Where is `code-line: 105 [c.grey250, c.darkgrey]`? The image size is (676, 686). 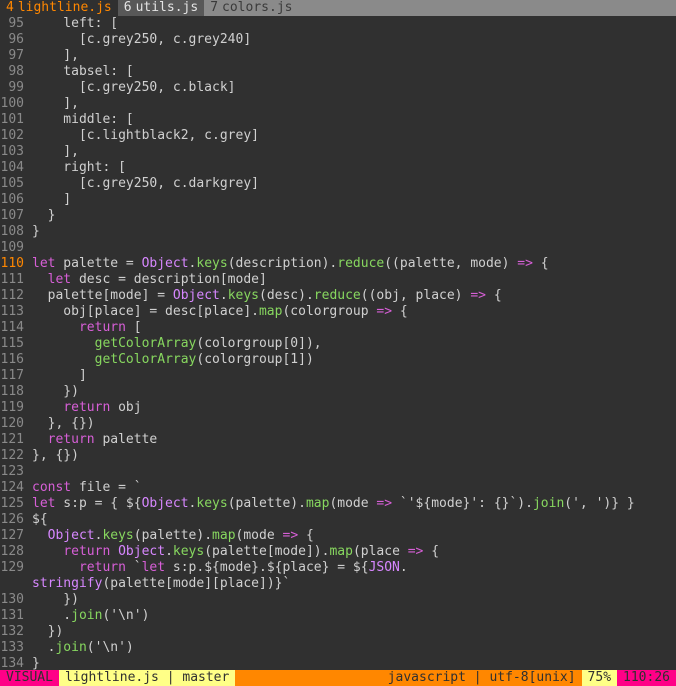
code-line: 105 [c.grey250, c.darkgrey] is located at coordinates (338, 184).